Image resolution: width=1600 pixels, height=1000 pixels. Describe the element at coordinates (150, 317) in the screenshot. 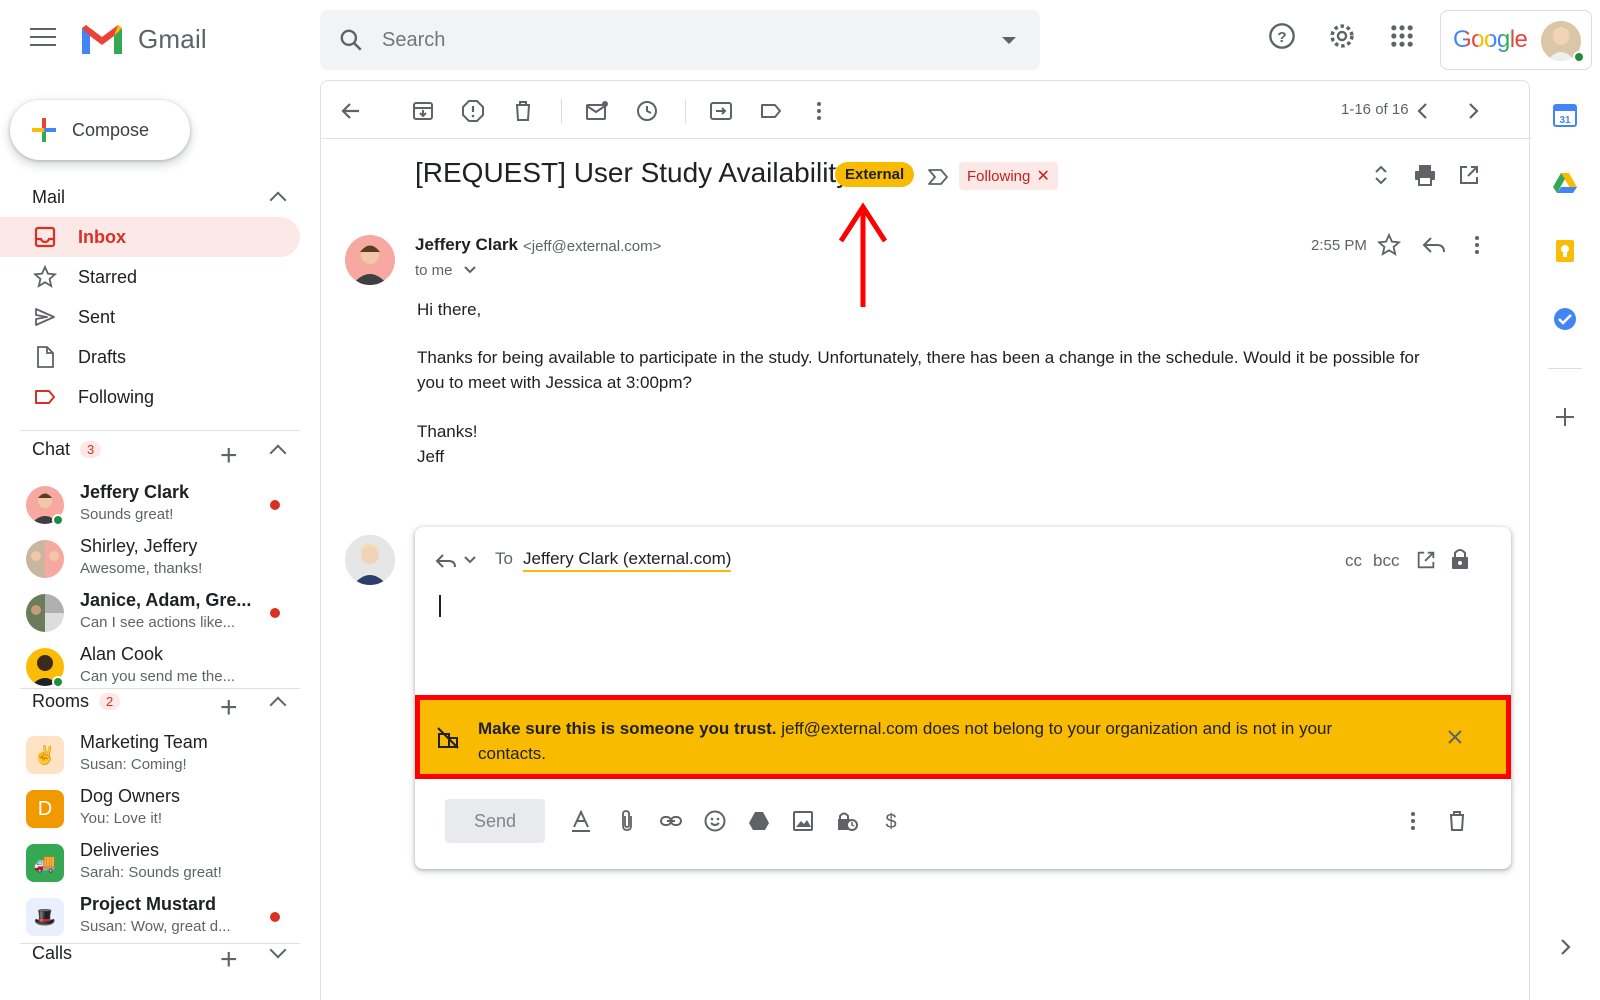

I see `sidebar-item-sent: Sent` at that location.